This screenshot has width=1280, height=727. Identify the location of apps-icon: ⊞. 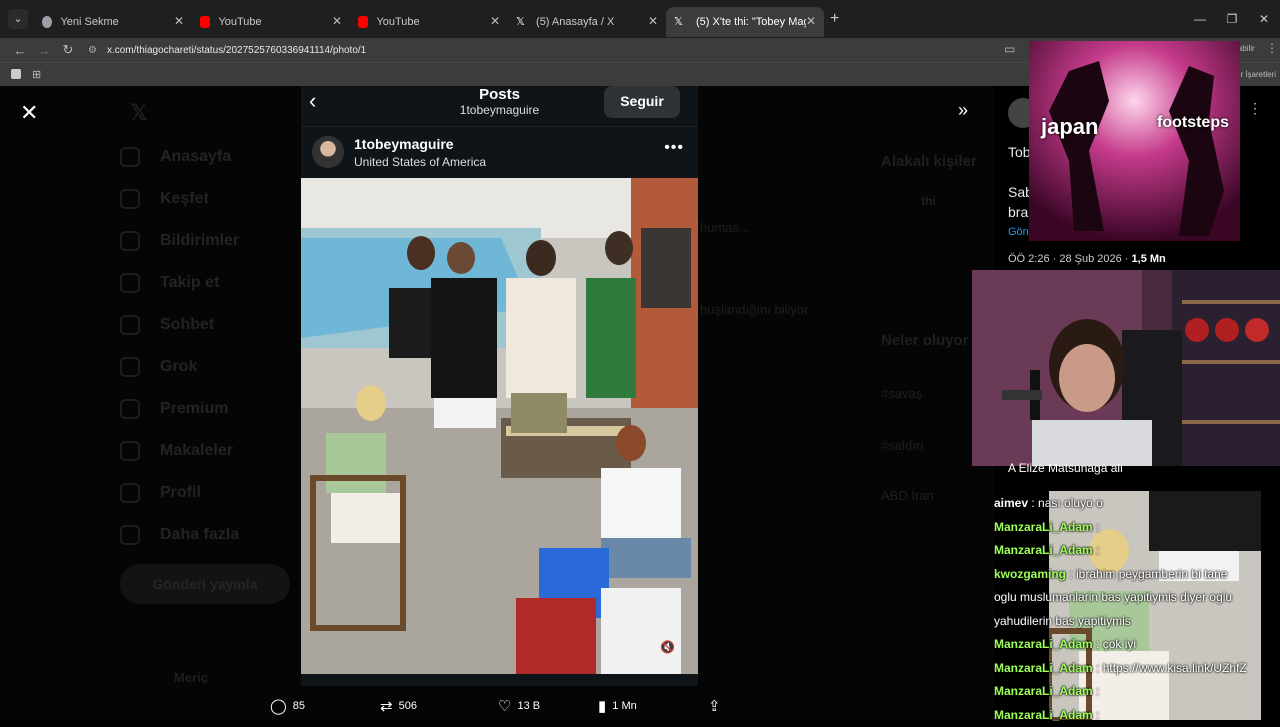
(36, 74).